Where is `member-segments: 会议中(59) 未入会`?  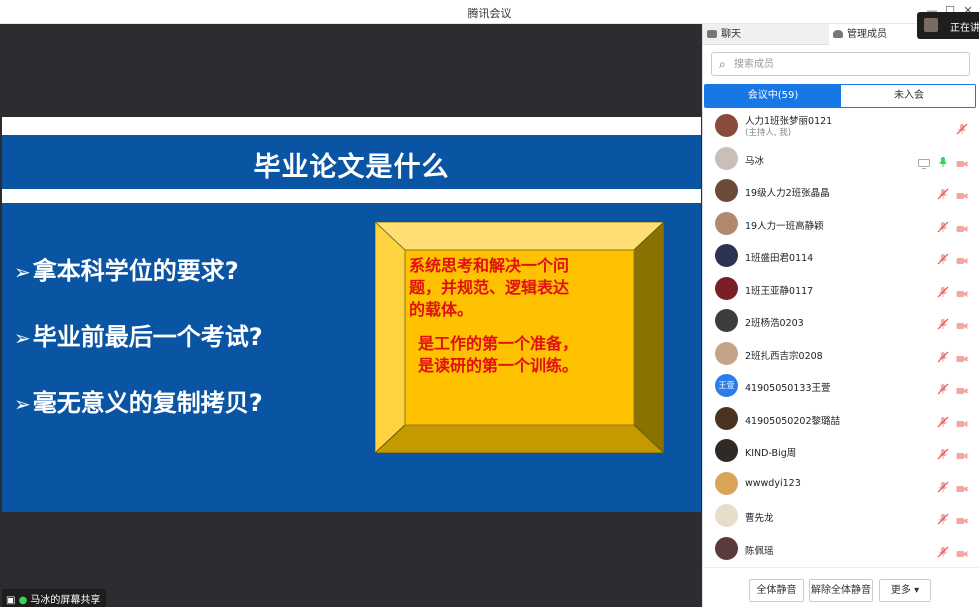
member-segments: 会议中(59) 未入会 is located at coordinates (840, 96).